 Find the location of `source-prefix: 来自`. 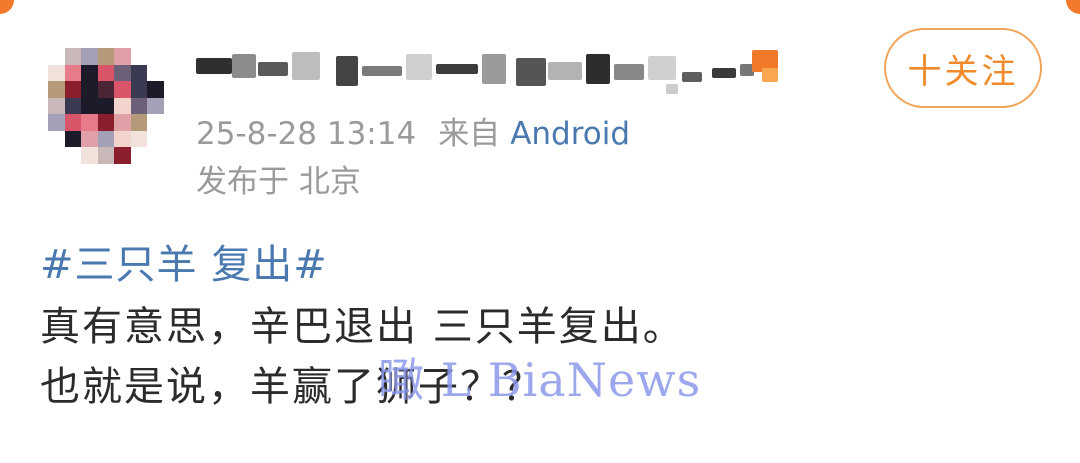

source-prefix: 来自 is located at coordinates (469, 134).